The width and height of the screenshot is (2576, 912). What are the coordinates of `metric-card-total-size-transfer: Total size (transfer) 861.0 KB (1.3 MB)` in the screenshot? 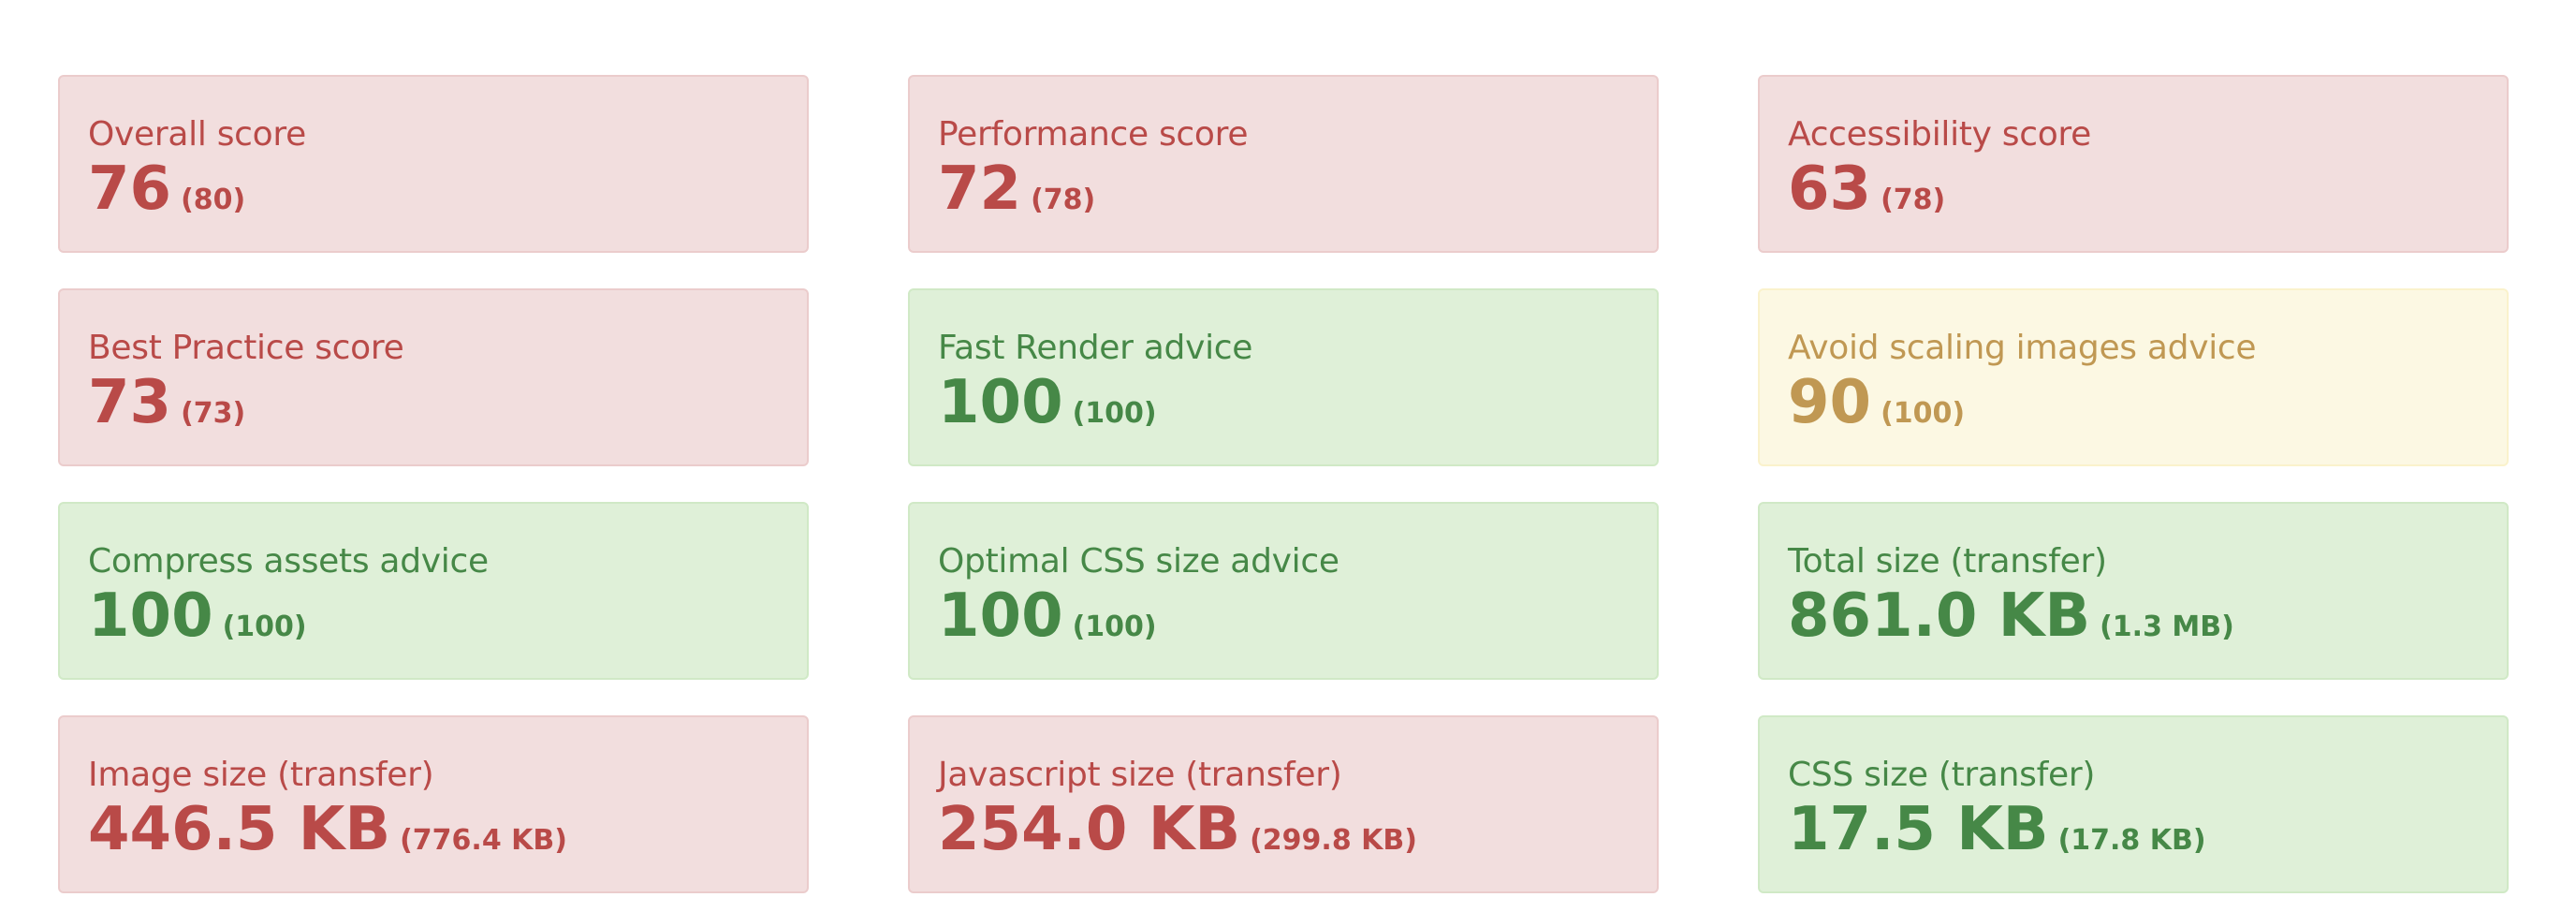 It's located at (2133, 591).